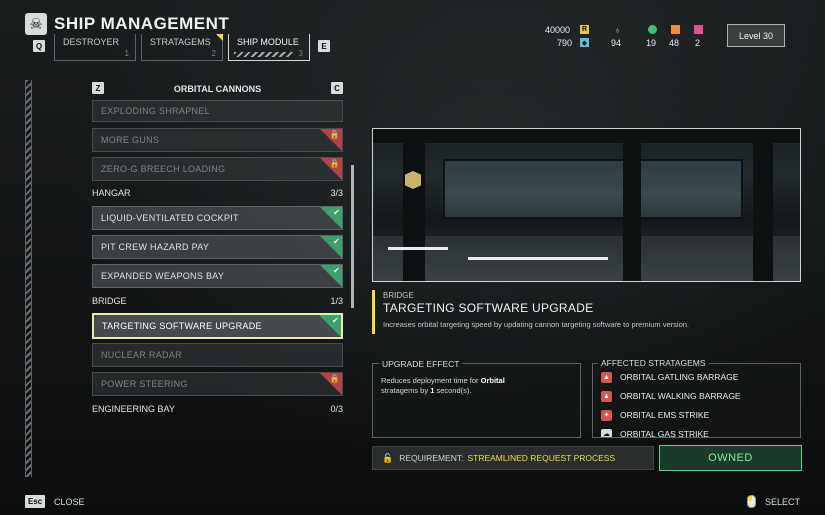 The width and height of the screenshot is (825, 515). What do you see at coordinates (398, 295) in the screenshot?
I see `detail-category: BRIDGE` at bounding box center [398, 295].